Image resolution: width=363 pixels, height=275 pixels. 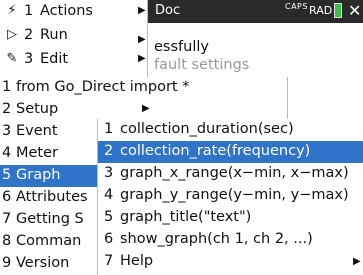 What do you see at coordinates (12, 58) in the screenshot?
I see `edit-icon: ✎` at bounding box center [12, 58].